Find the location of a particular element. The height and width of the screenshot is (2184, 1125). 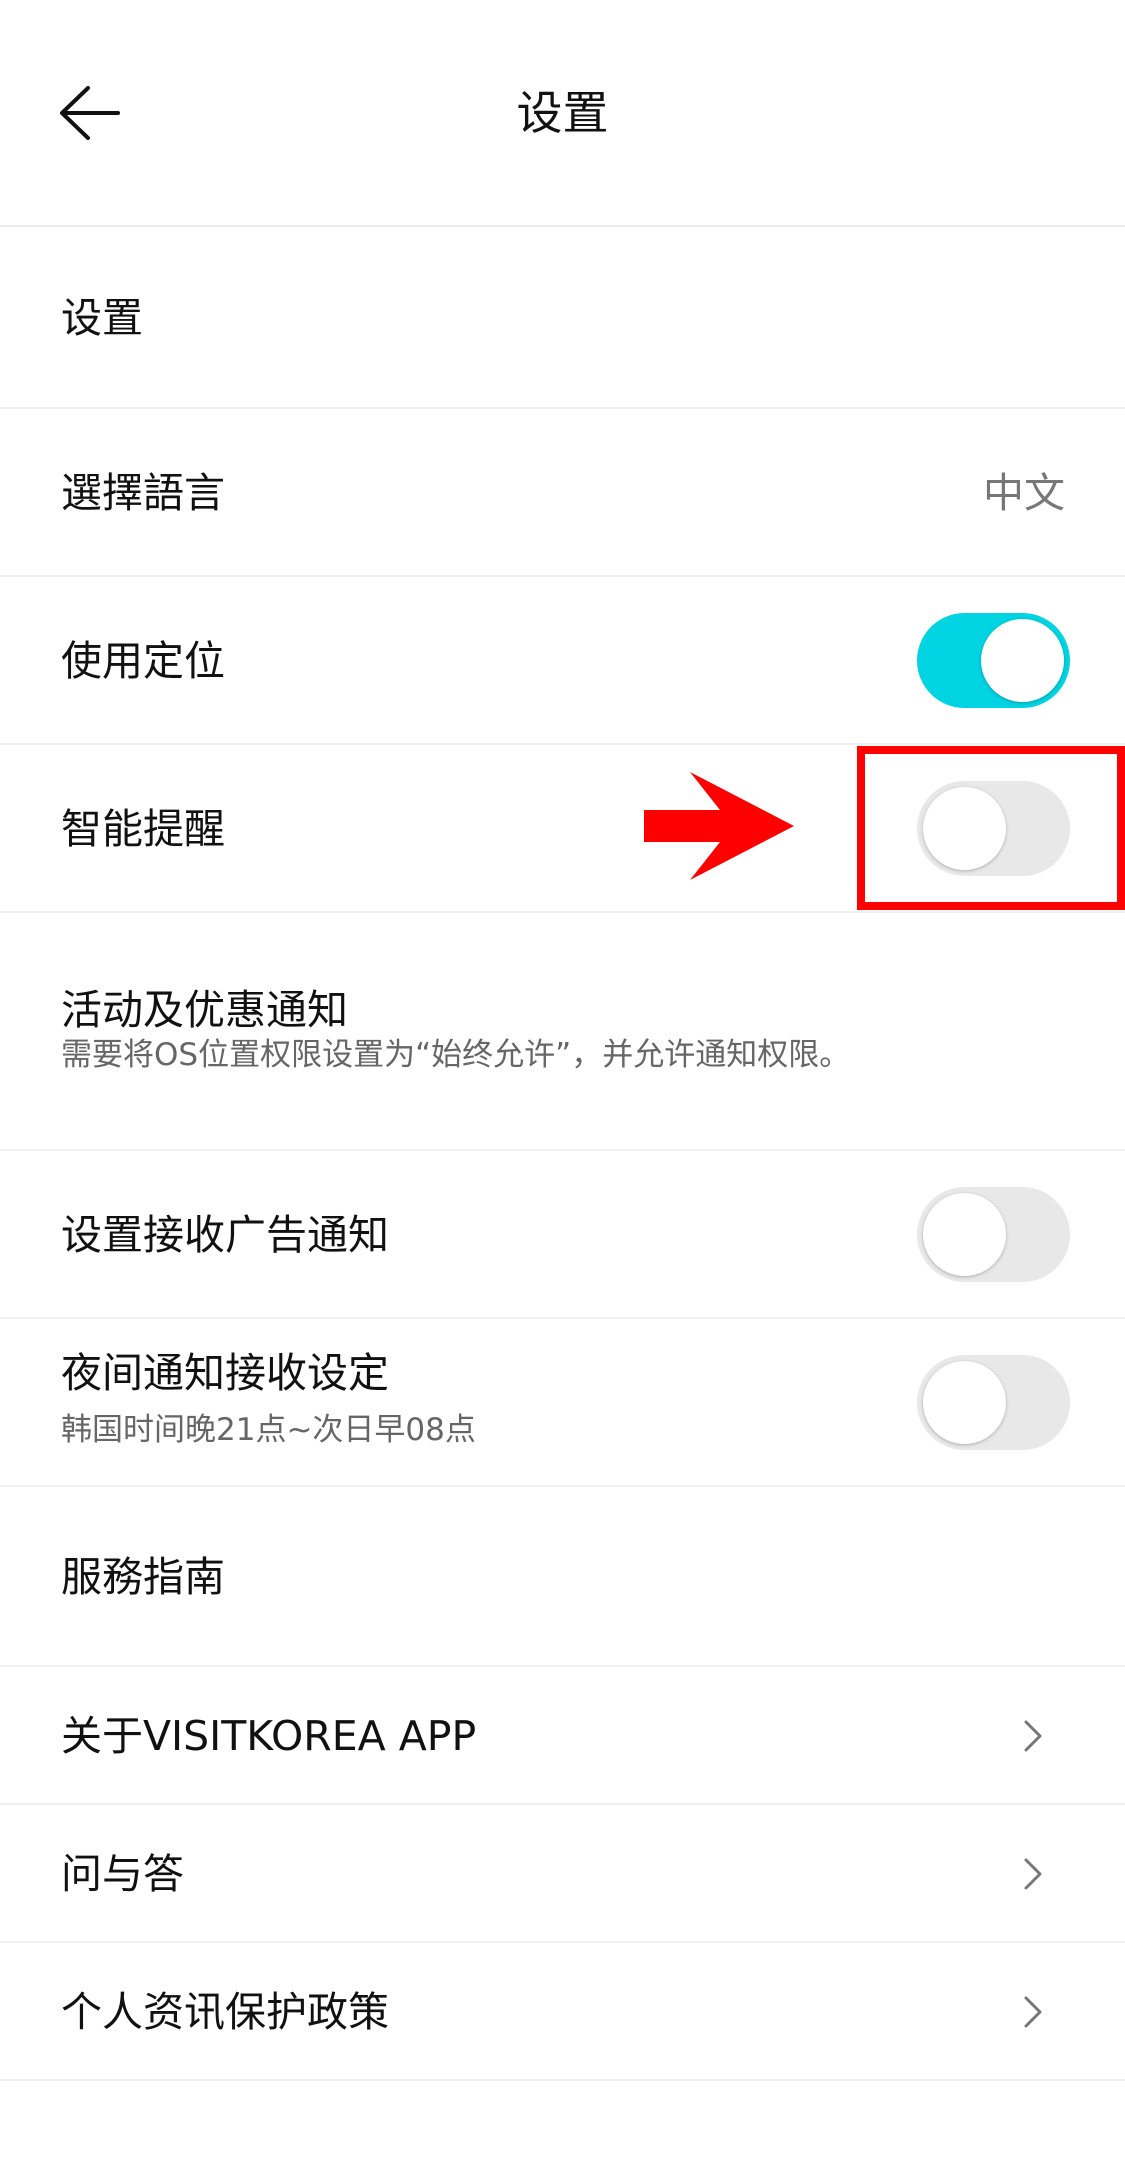

section-settings: 设置 is located at coordinates (562, 319).